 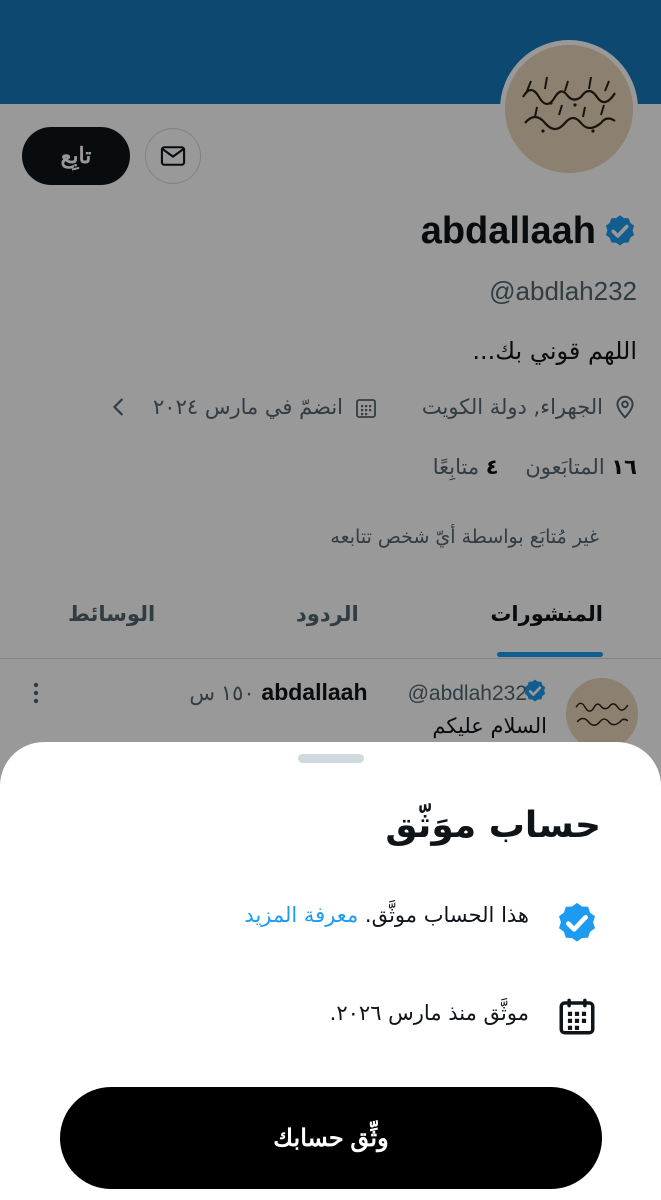 I want to click on verified-info-row: هذا الحساب موثَّق. معرفة المزيد, so click(x=386, y=915).